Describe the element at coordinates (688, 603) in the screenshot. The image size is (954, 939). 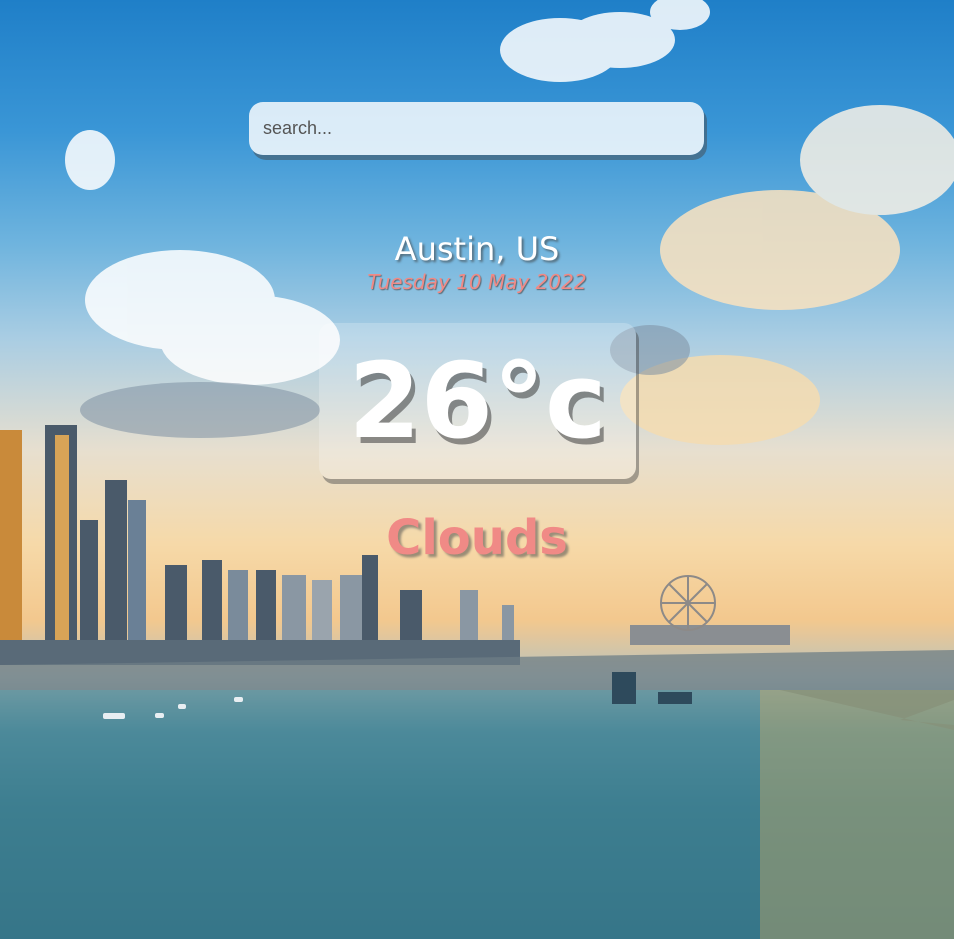
I see `ferris-wheel` at that location.